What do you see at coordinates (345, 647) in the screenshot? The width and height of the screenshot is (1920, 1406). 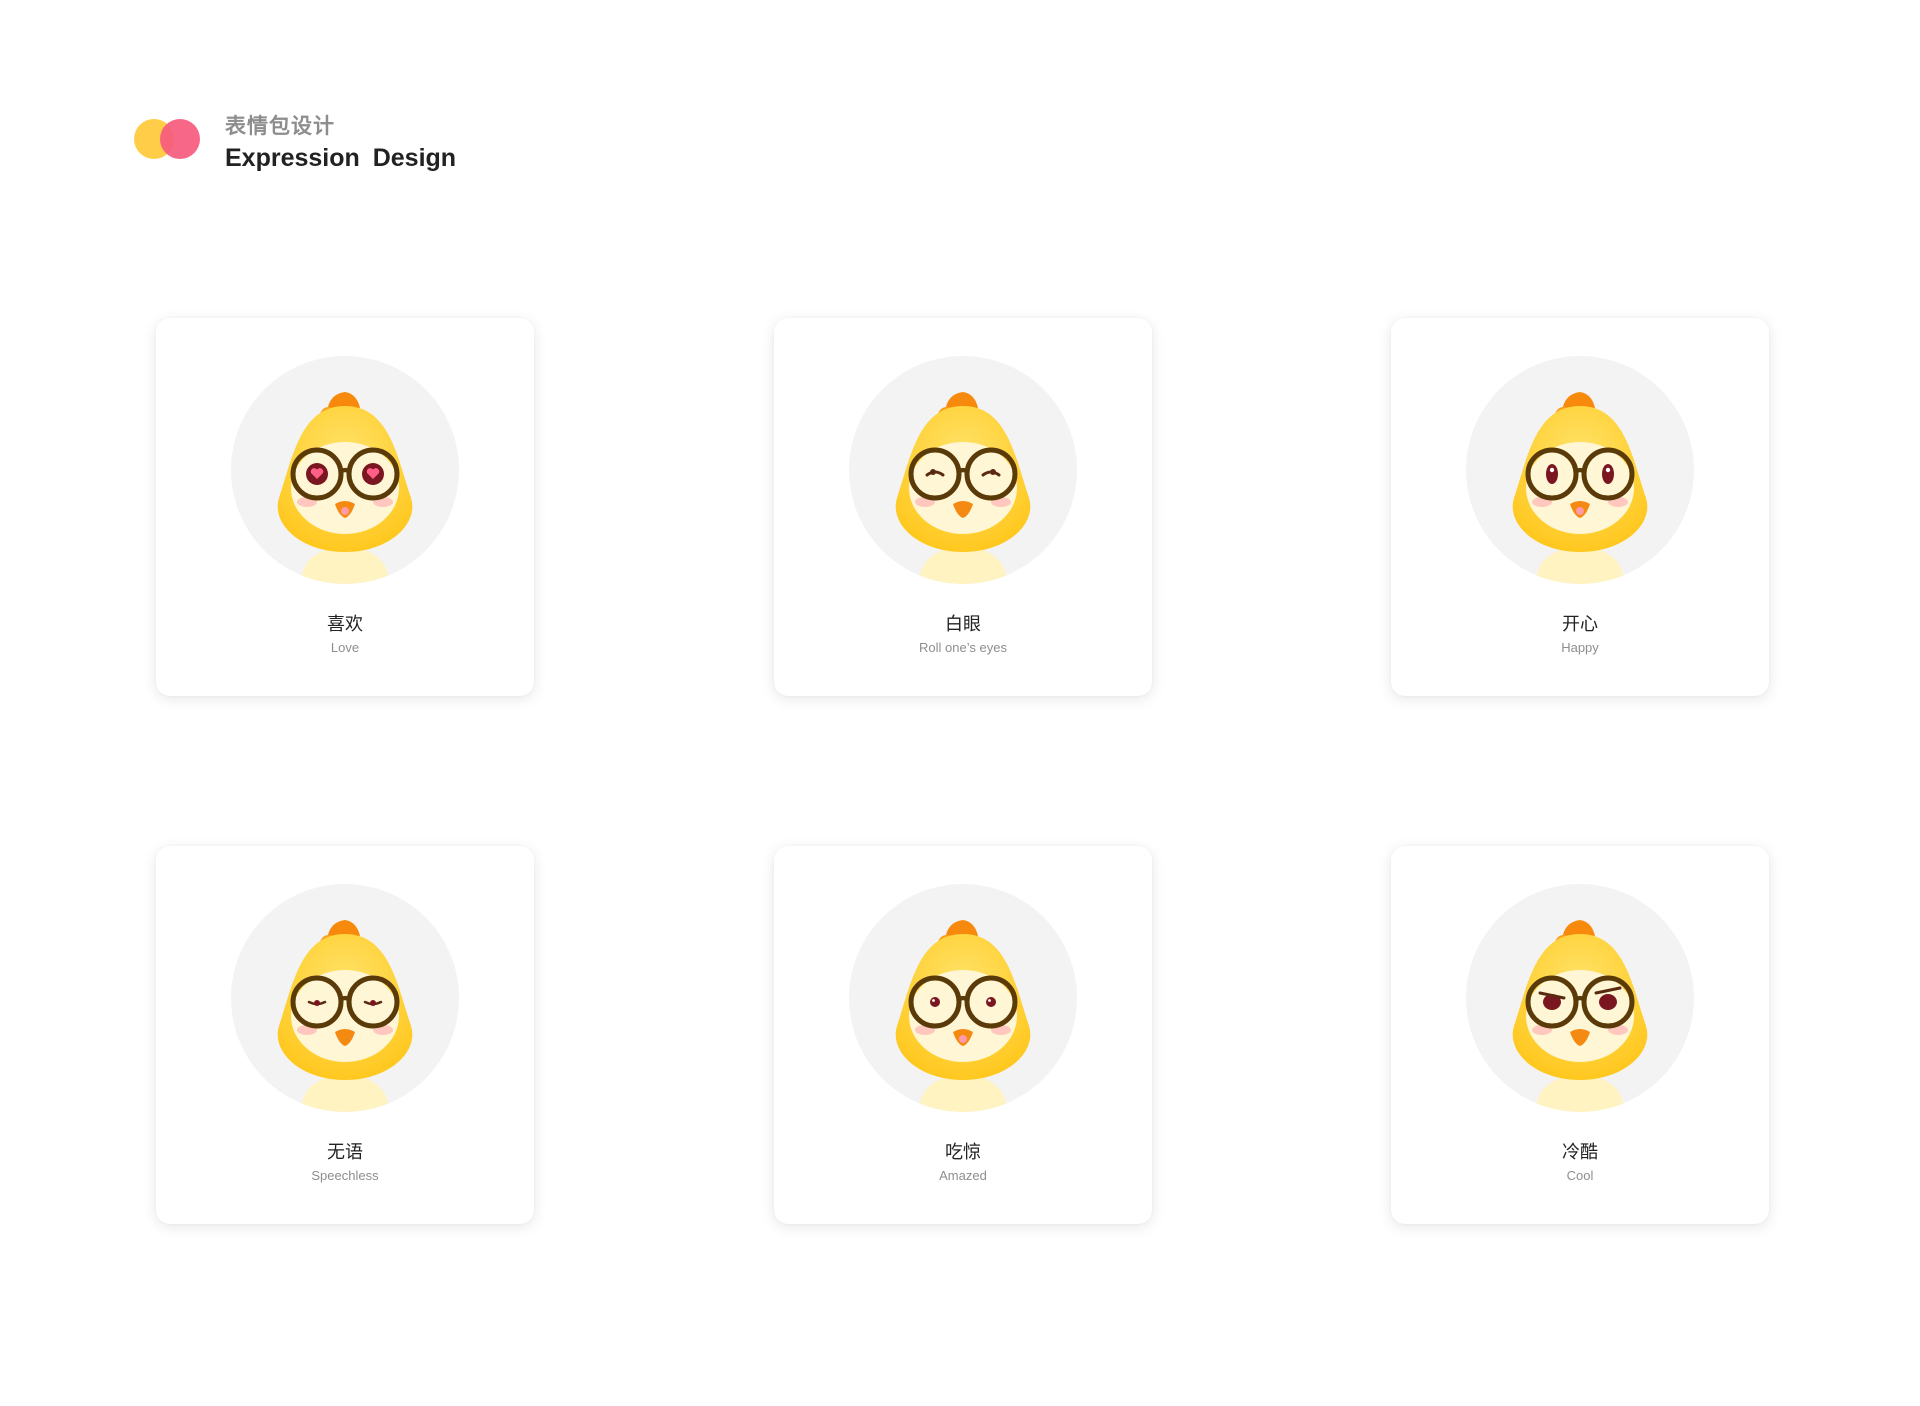 I see `expression-label-en: Love` at bounding box center [345, 647].